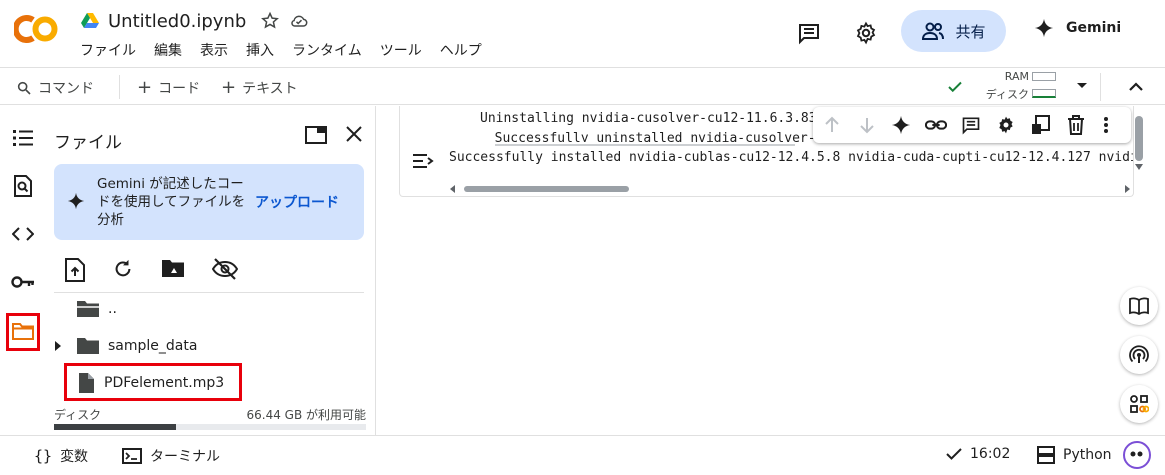 The width and height of the screenshot is (1165, 475). Describe the element at coordinates (461, 50) in the screenshot. I see `menu-help: ヘルプ` at that location.